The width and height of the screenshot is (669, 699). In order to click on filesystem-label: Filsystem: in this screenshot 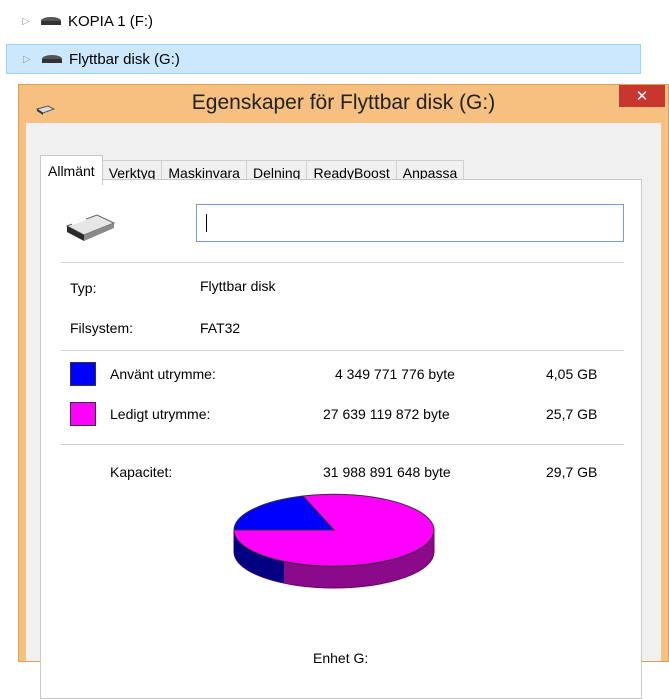, I will do `click(101, 328)`.